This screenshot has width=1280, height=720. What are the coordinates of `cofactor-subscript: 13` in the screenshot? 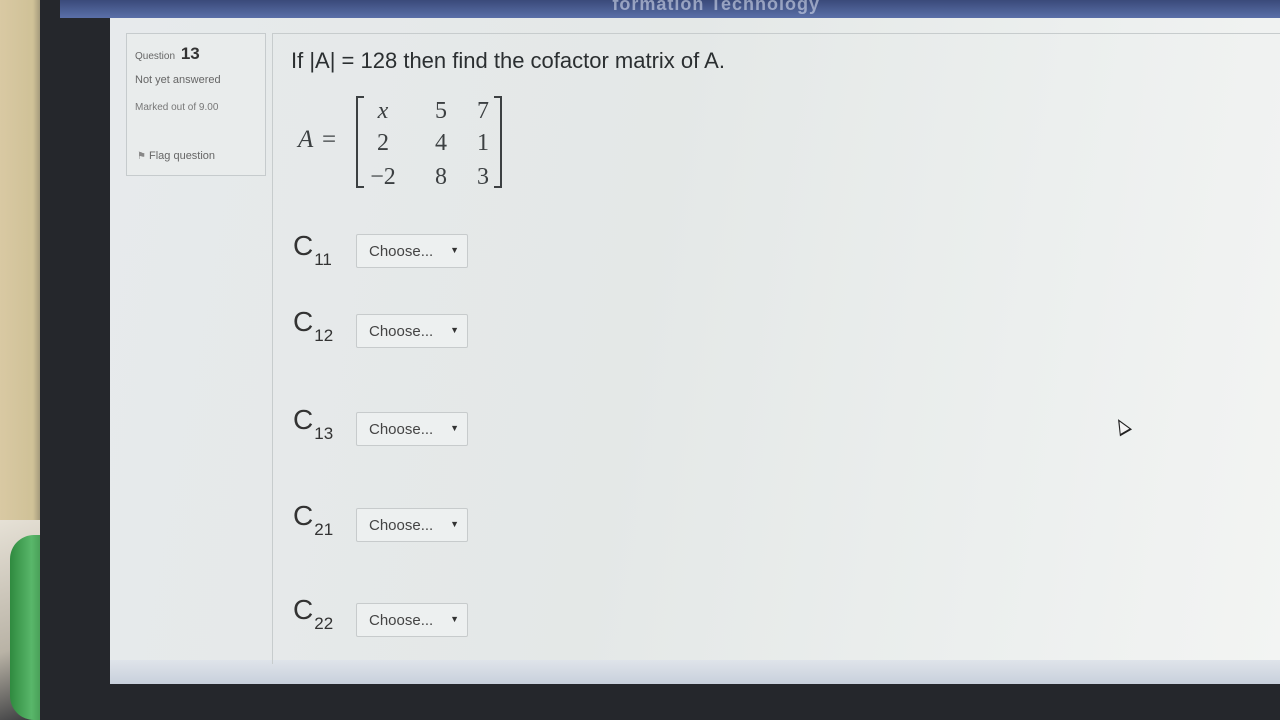 It's located at (324, 433).